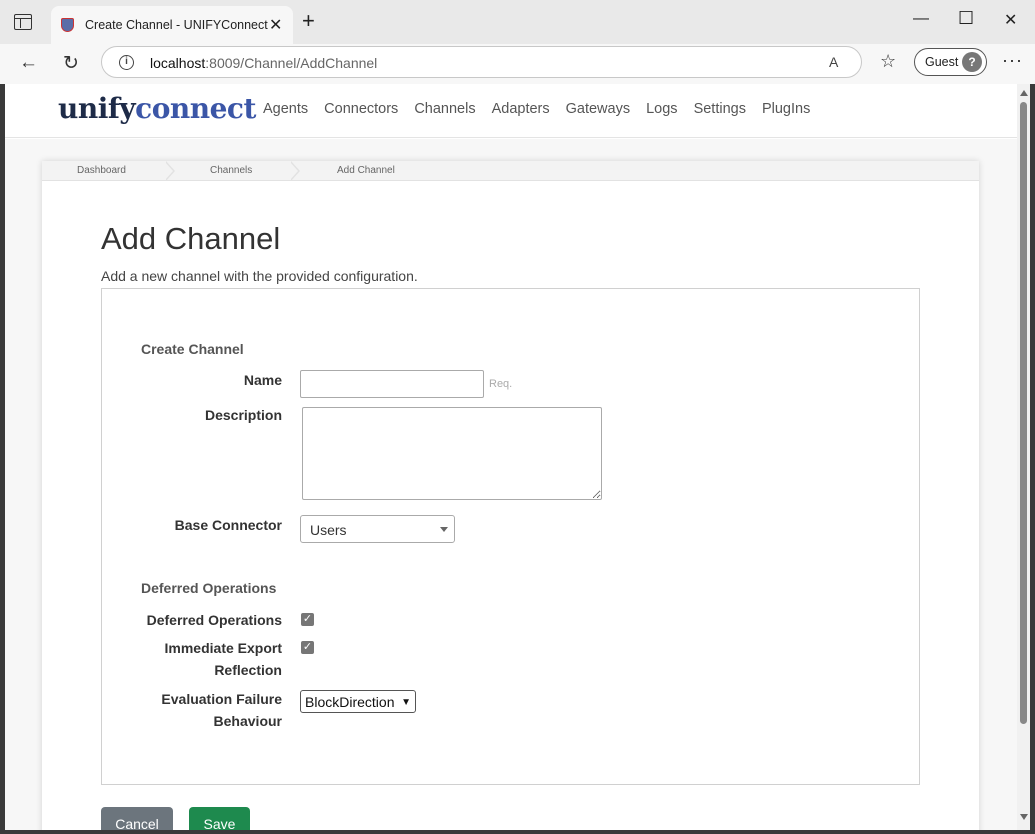  What do you see at coordinates (361, 109) in the screenshot?
I see `nav-connectors: Connectors` at bounding box center [361, 109].